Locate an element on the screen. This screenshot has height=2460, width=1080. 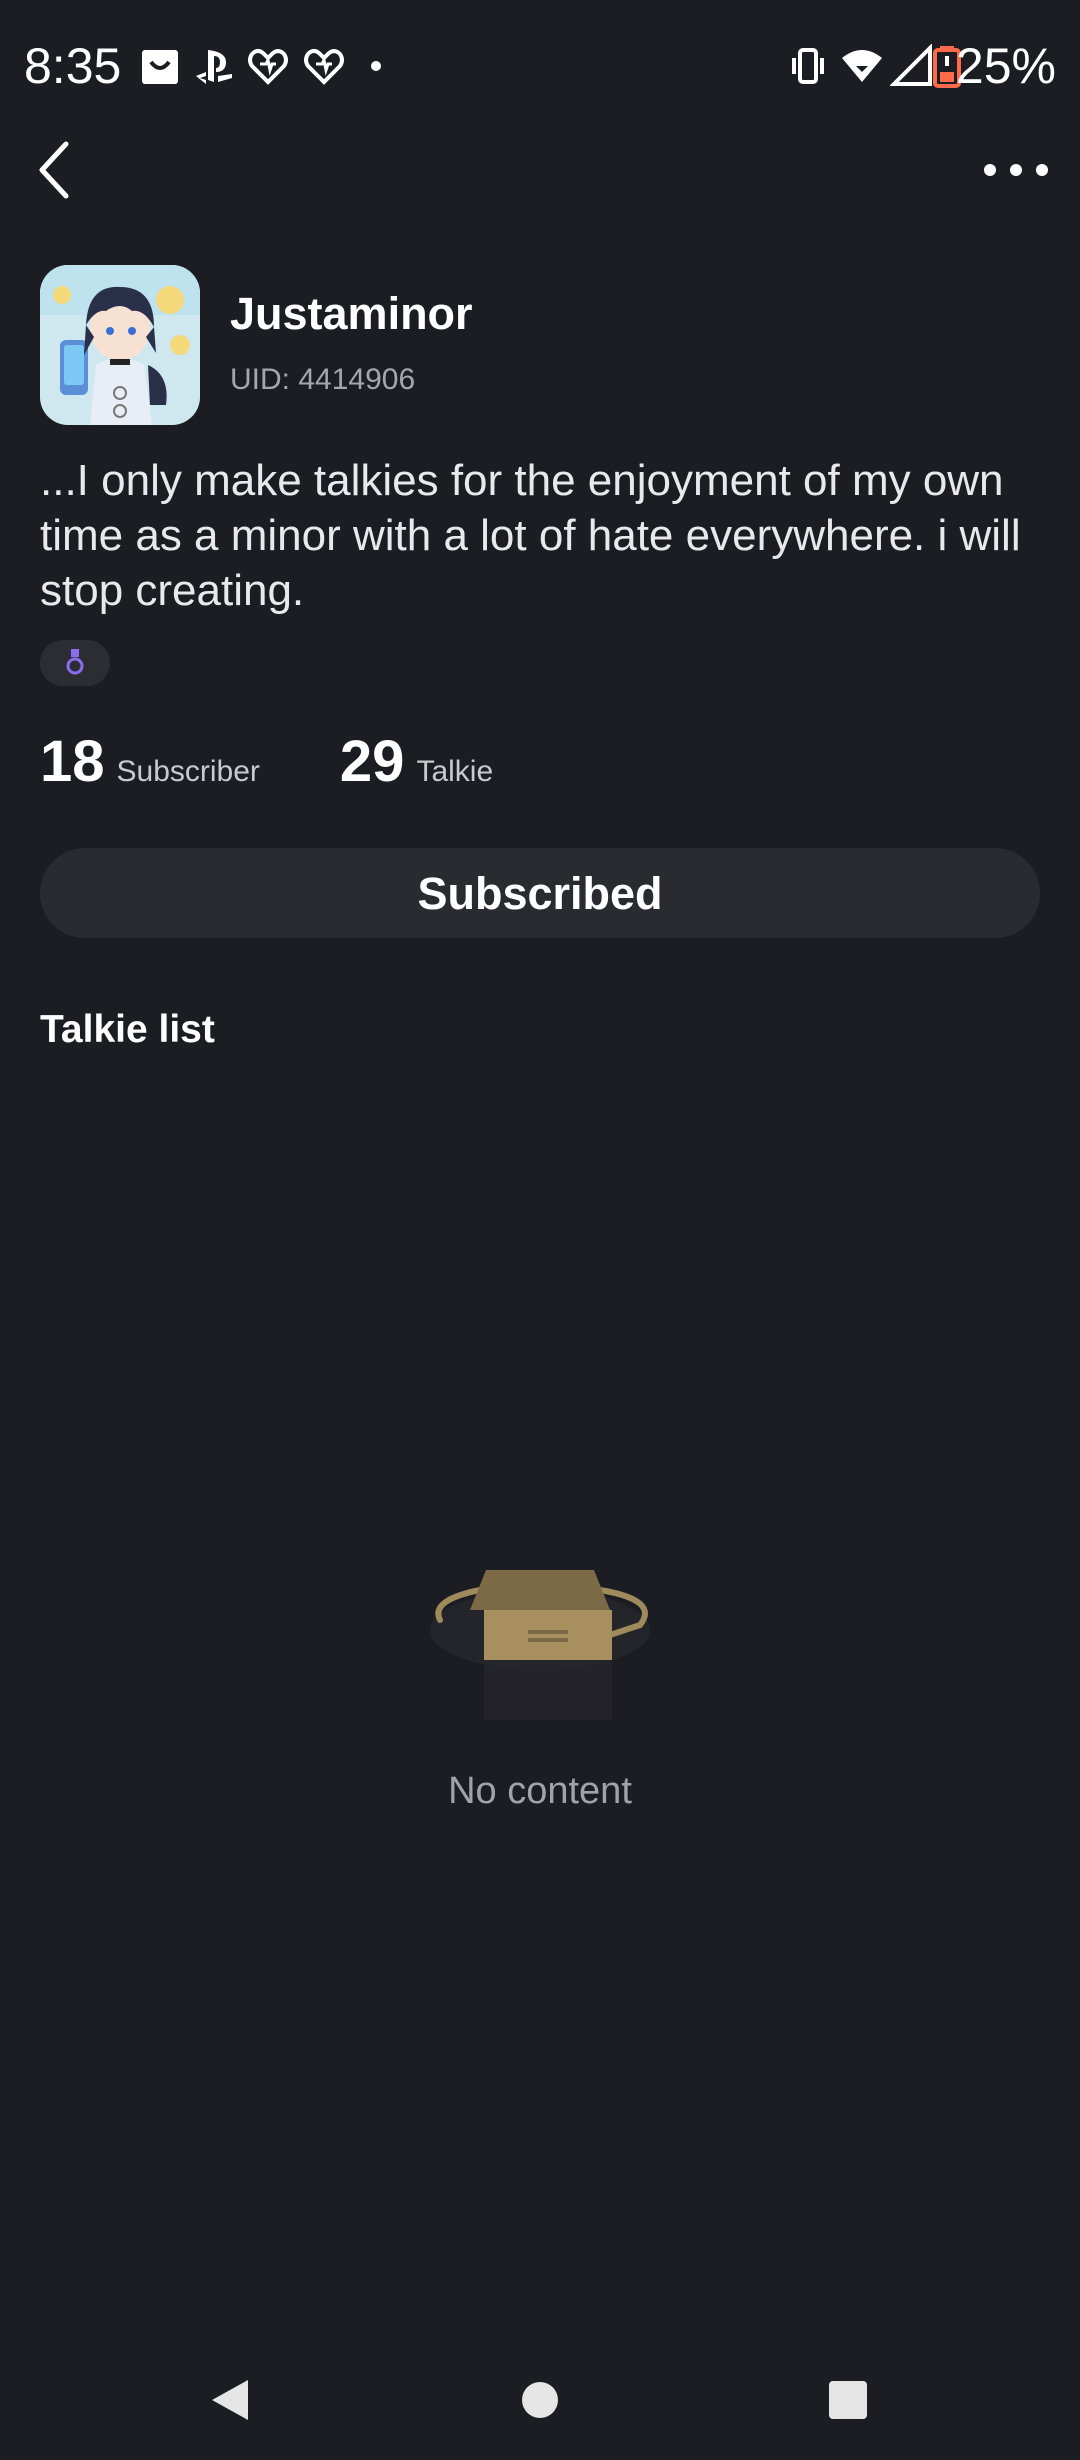
signal-icon is located at coordinates (911, 65).